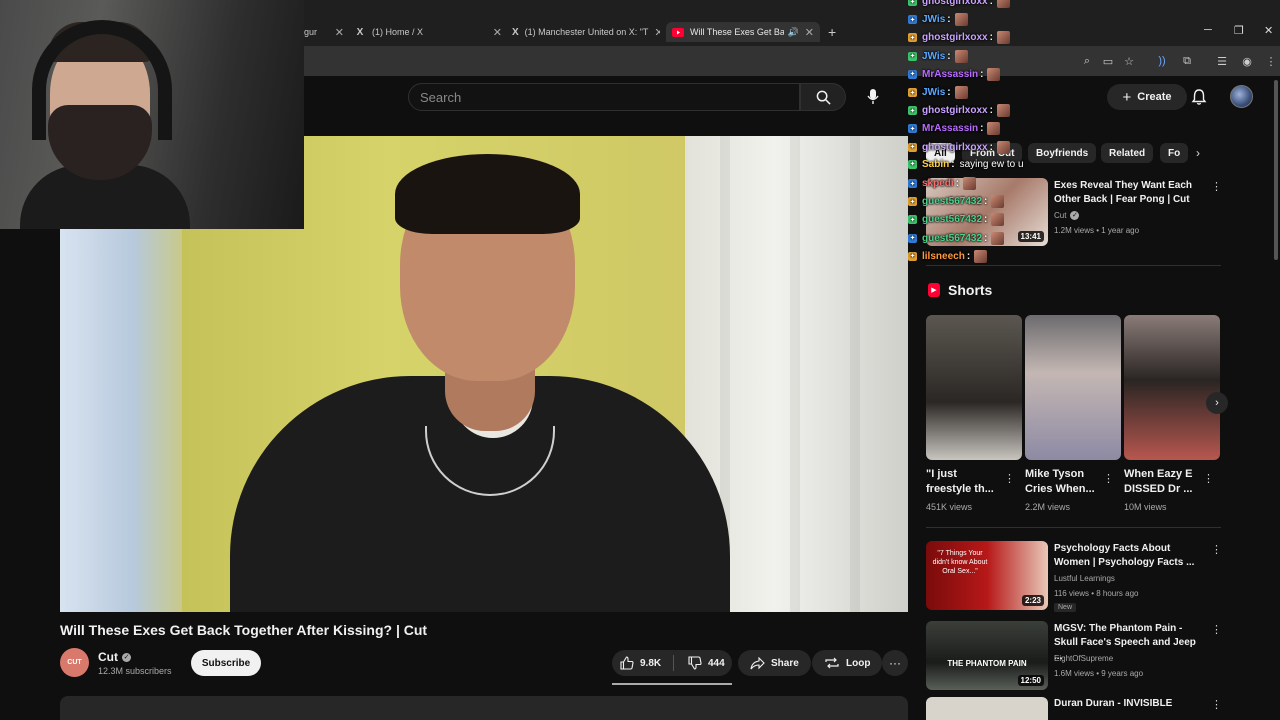 This screenshot has height=720, width=1280. Describe the element at coordinates (1187, 61) in the screenshot. I see `extensions-puzzle-icon: ⧉` at that location.